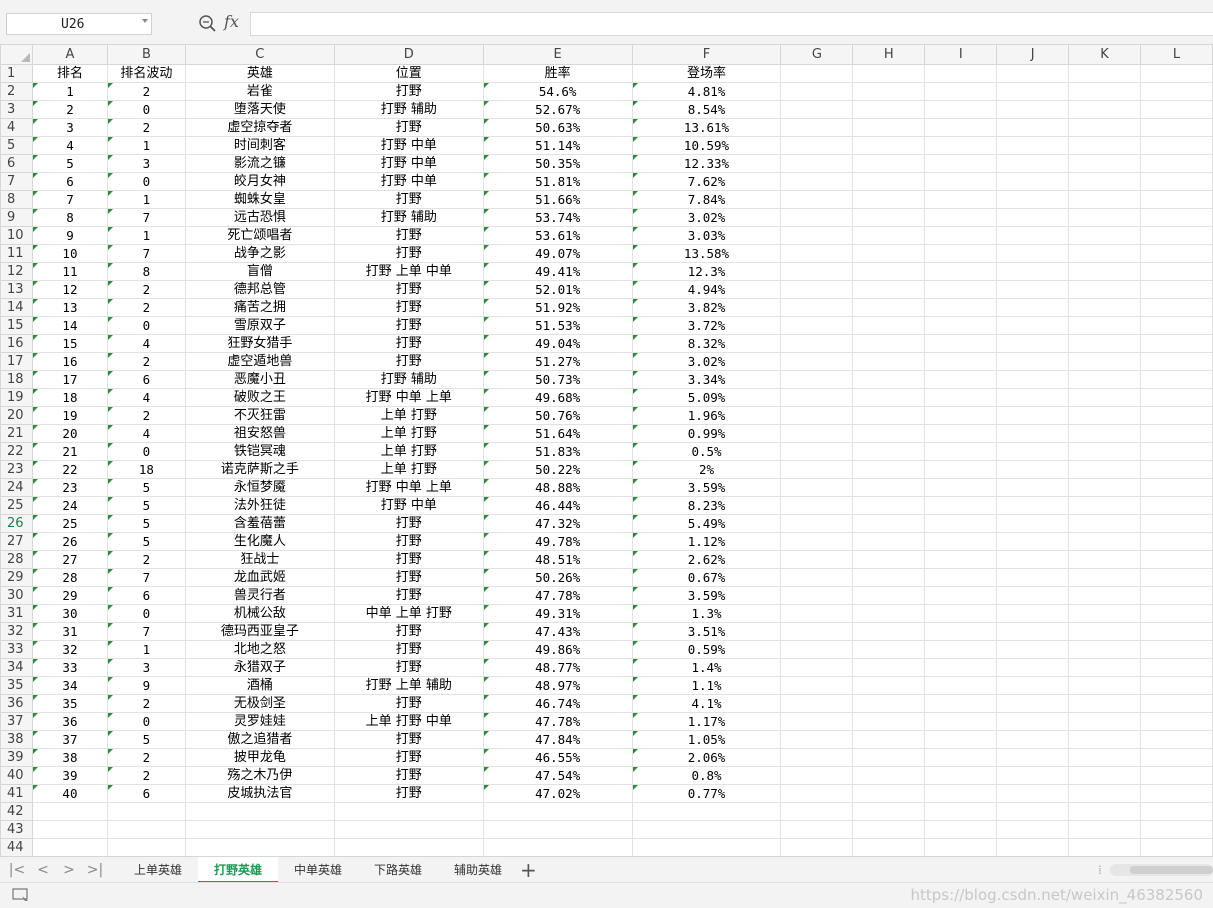  What do you see at coordinates (16, 721) in the screenshot?
I see `row-header: 37` at bounding box center [16, 721].